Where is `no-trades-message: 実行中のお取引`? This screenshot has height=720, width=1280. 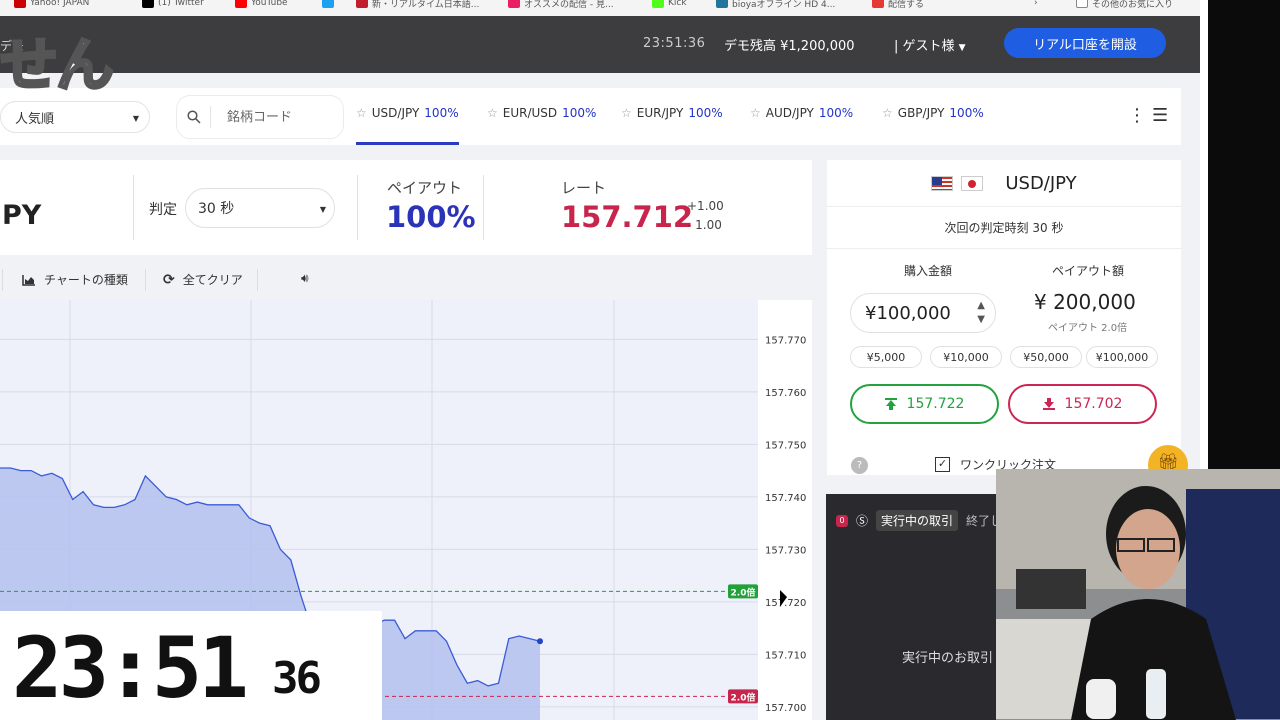
no-trades-message: 実行中のお取引 is located at coordinates (948, 658).